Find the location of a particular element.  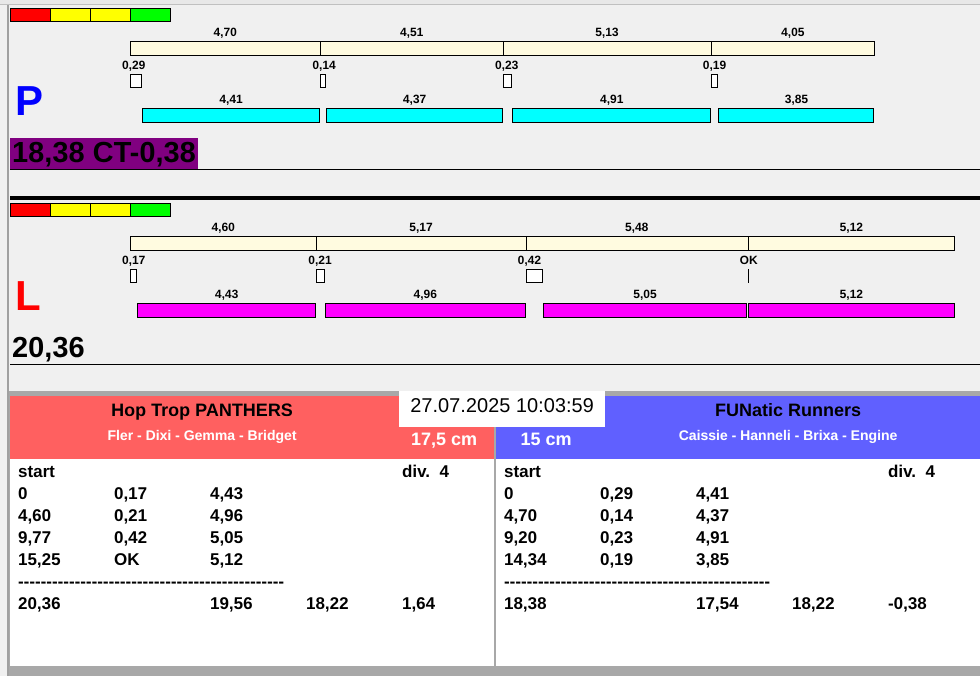

split-time: 4,05 is located at coordinates (793, 32).